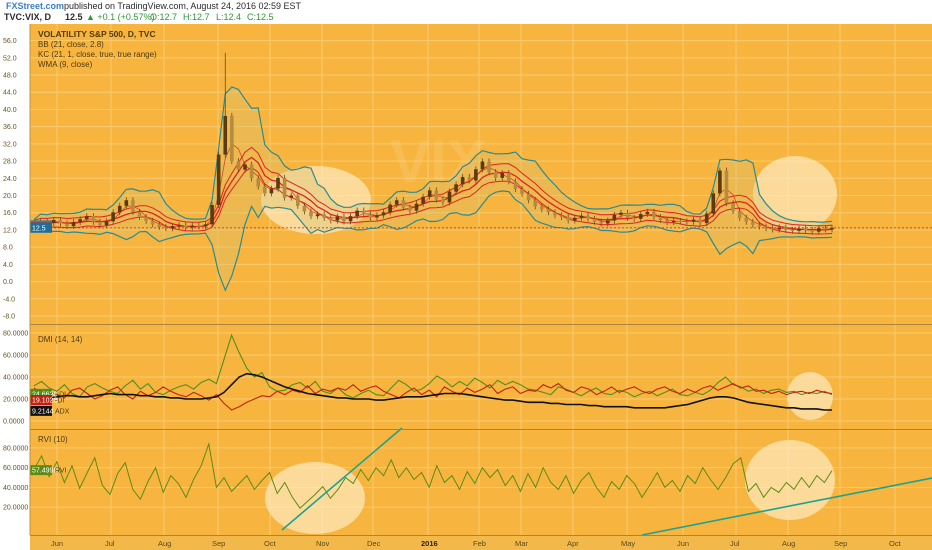  I want to click on x-tick-label: May, so click(628, 543).